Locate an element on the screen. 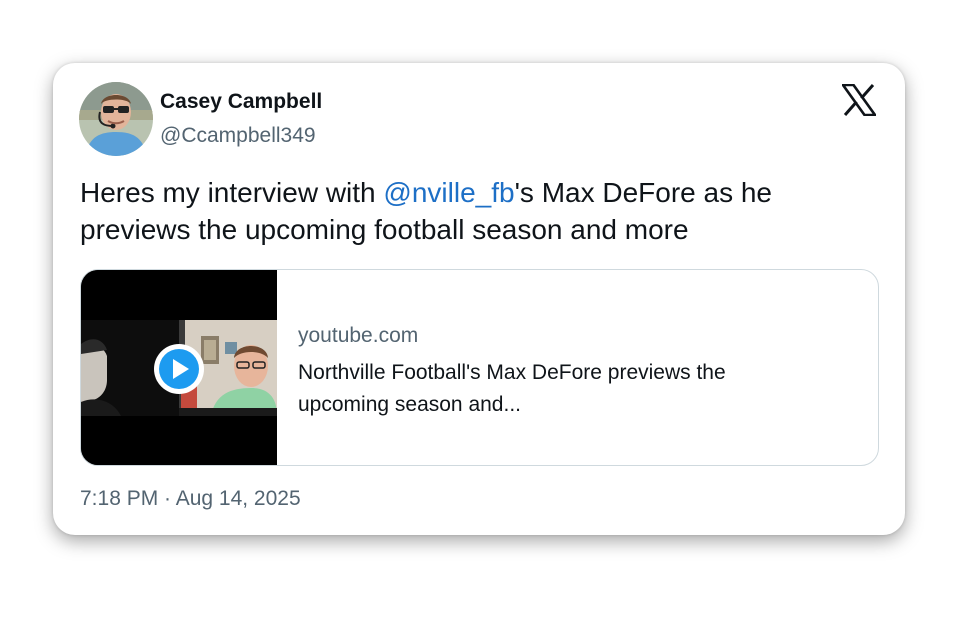 Image resolution: width=959 pixels, height=631 pixels. play-icon is located at coordinates (179, 369).